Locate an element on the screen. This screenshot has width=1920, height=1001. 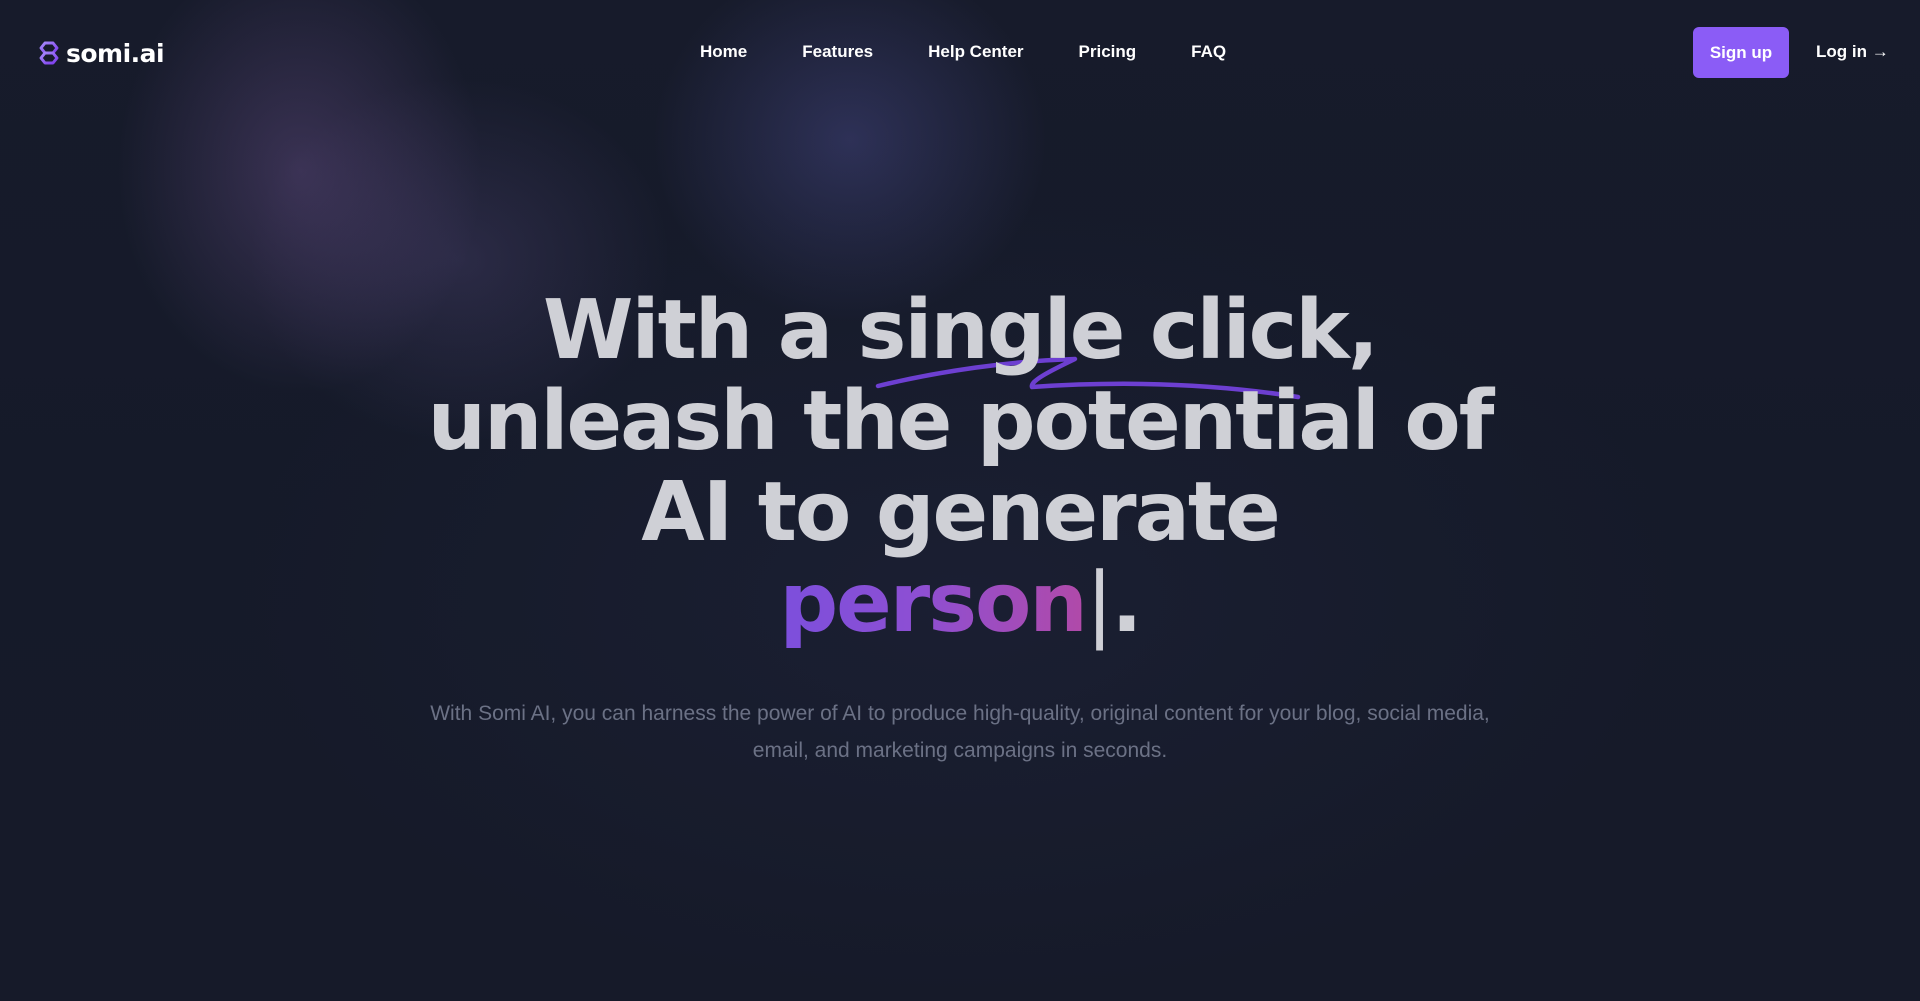
headline-line-1: With a single click, is located at coordinates (961, 330).